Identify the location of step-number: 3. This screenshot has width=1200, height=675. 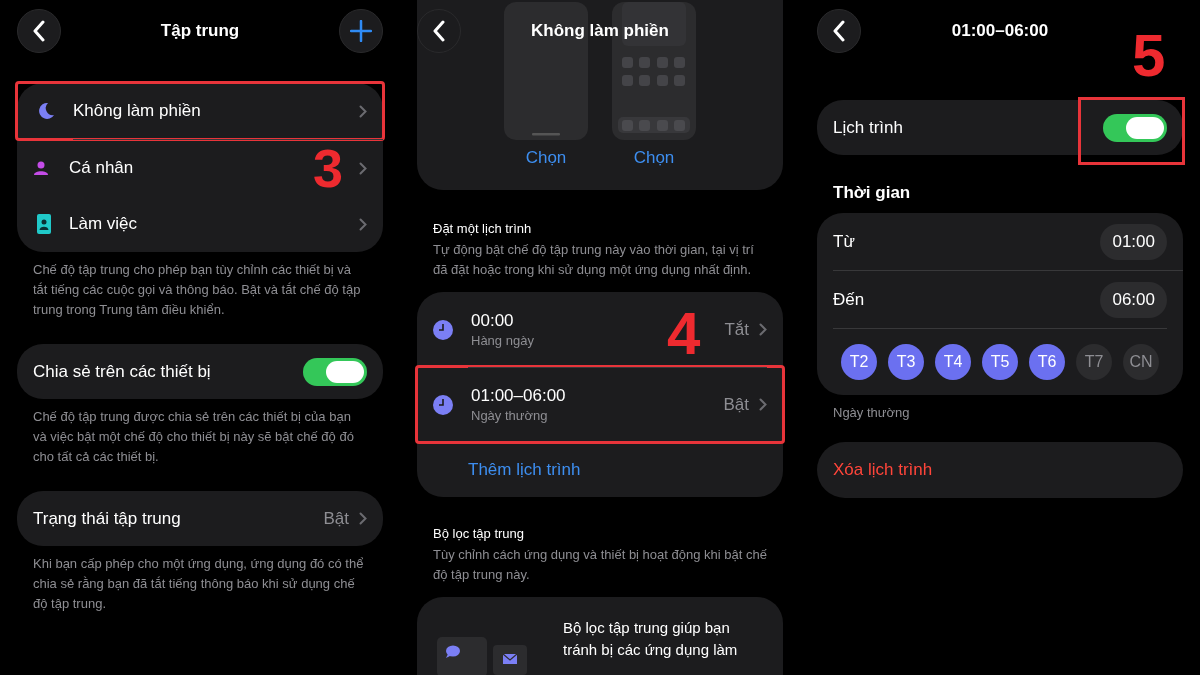
(328, 169).